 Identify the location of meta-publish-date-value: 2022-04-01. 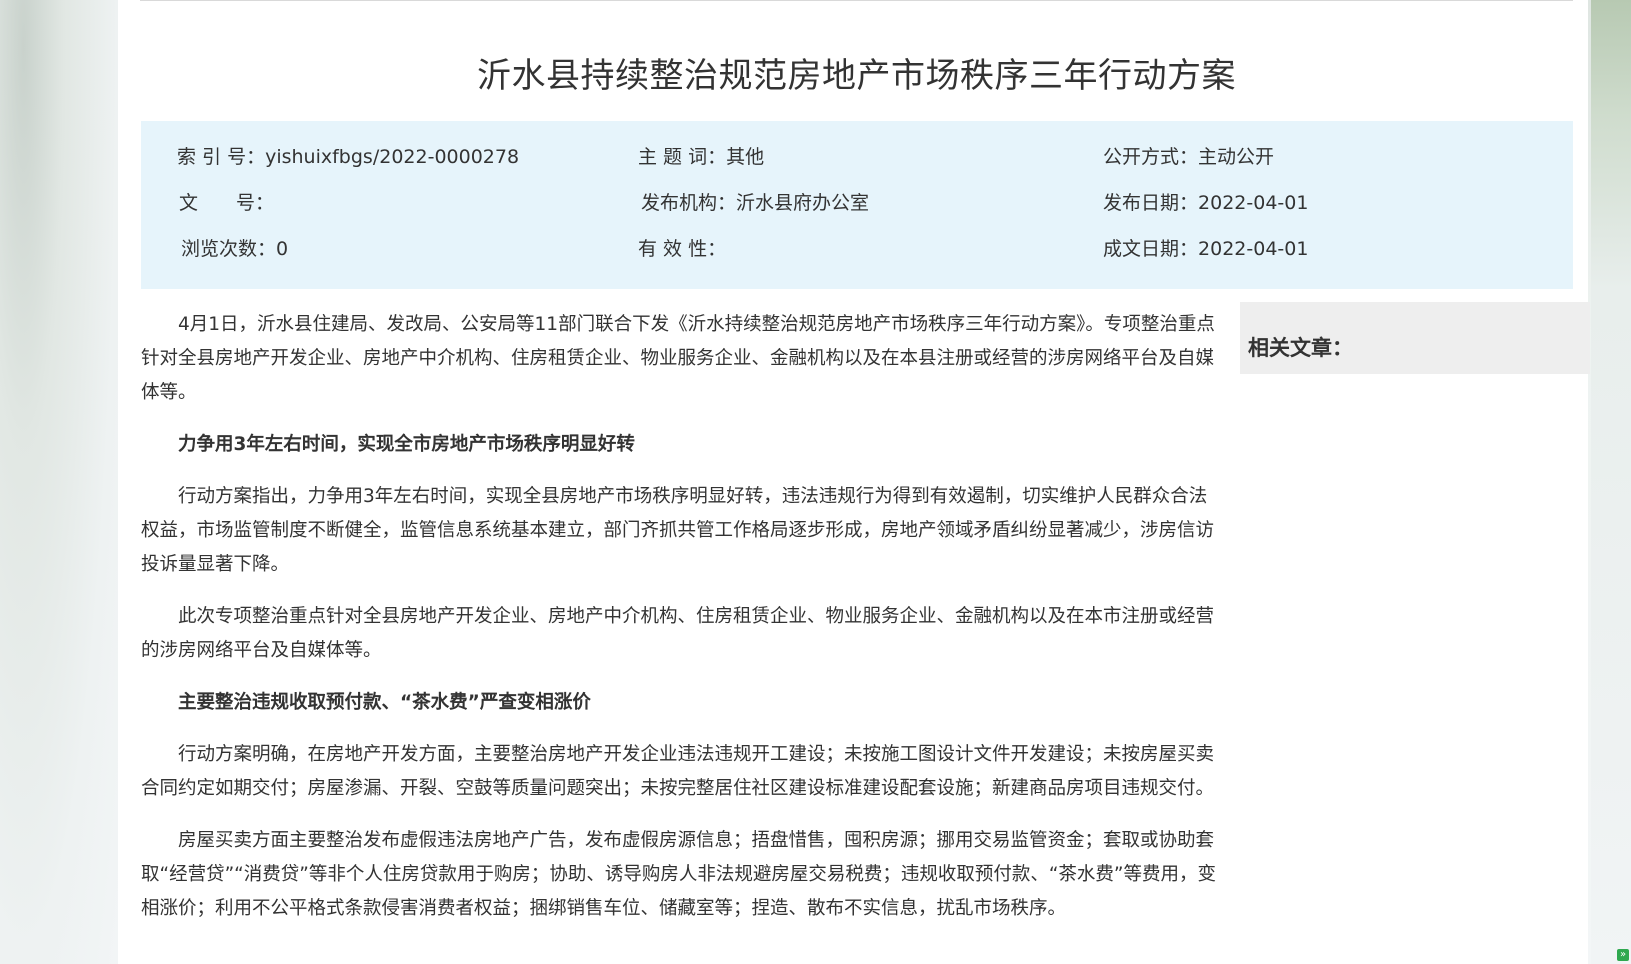
(1253, 203).